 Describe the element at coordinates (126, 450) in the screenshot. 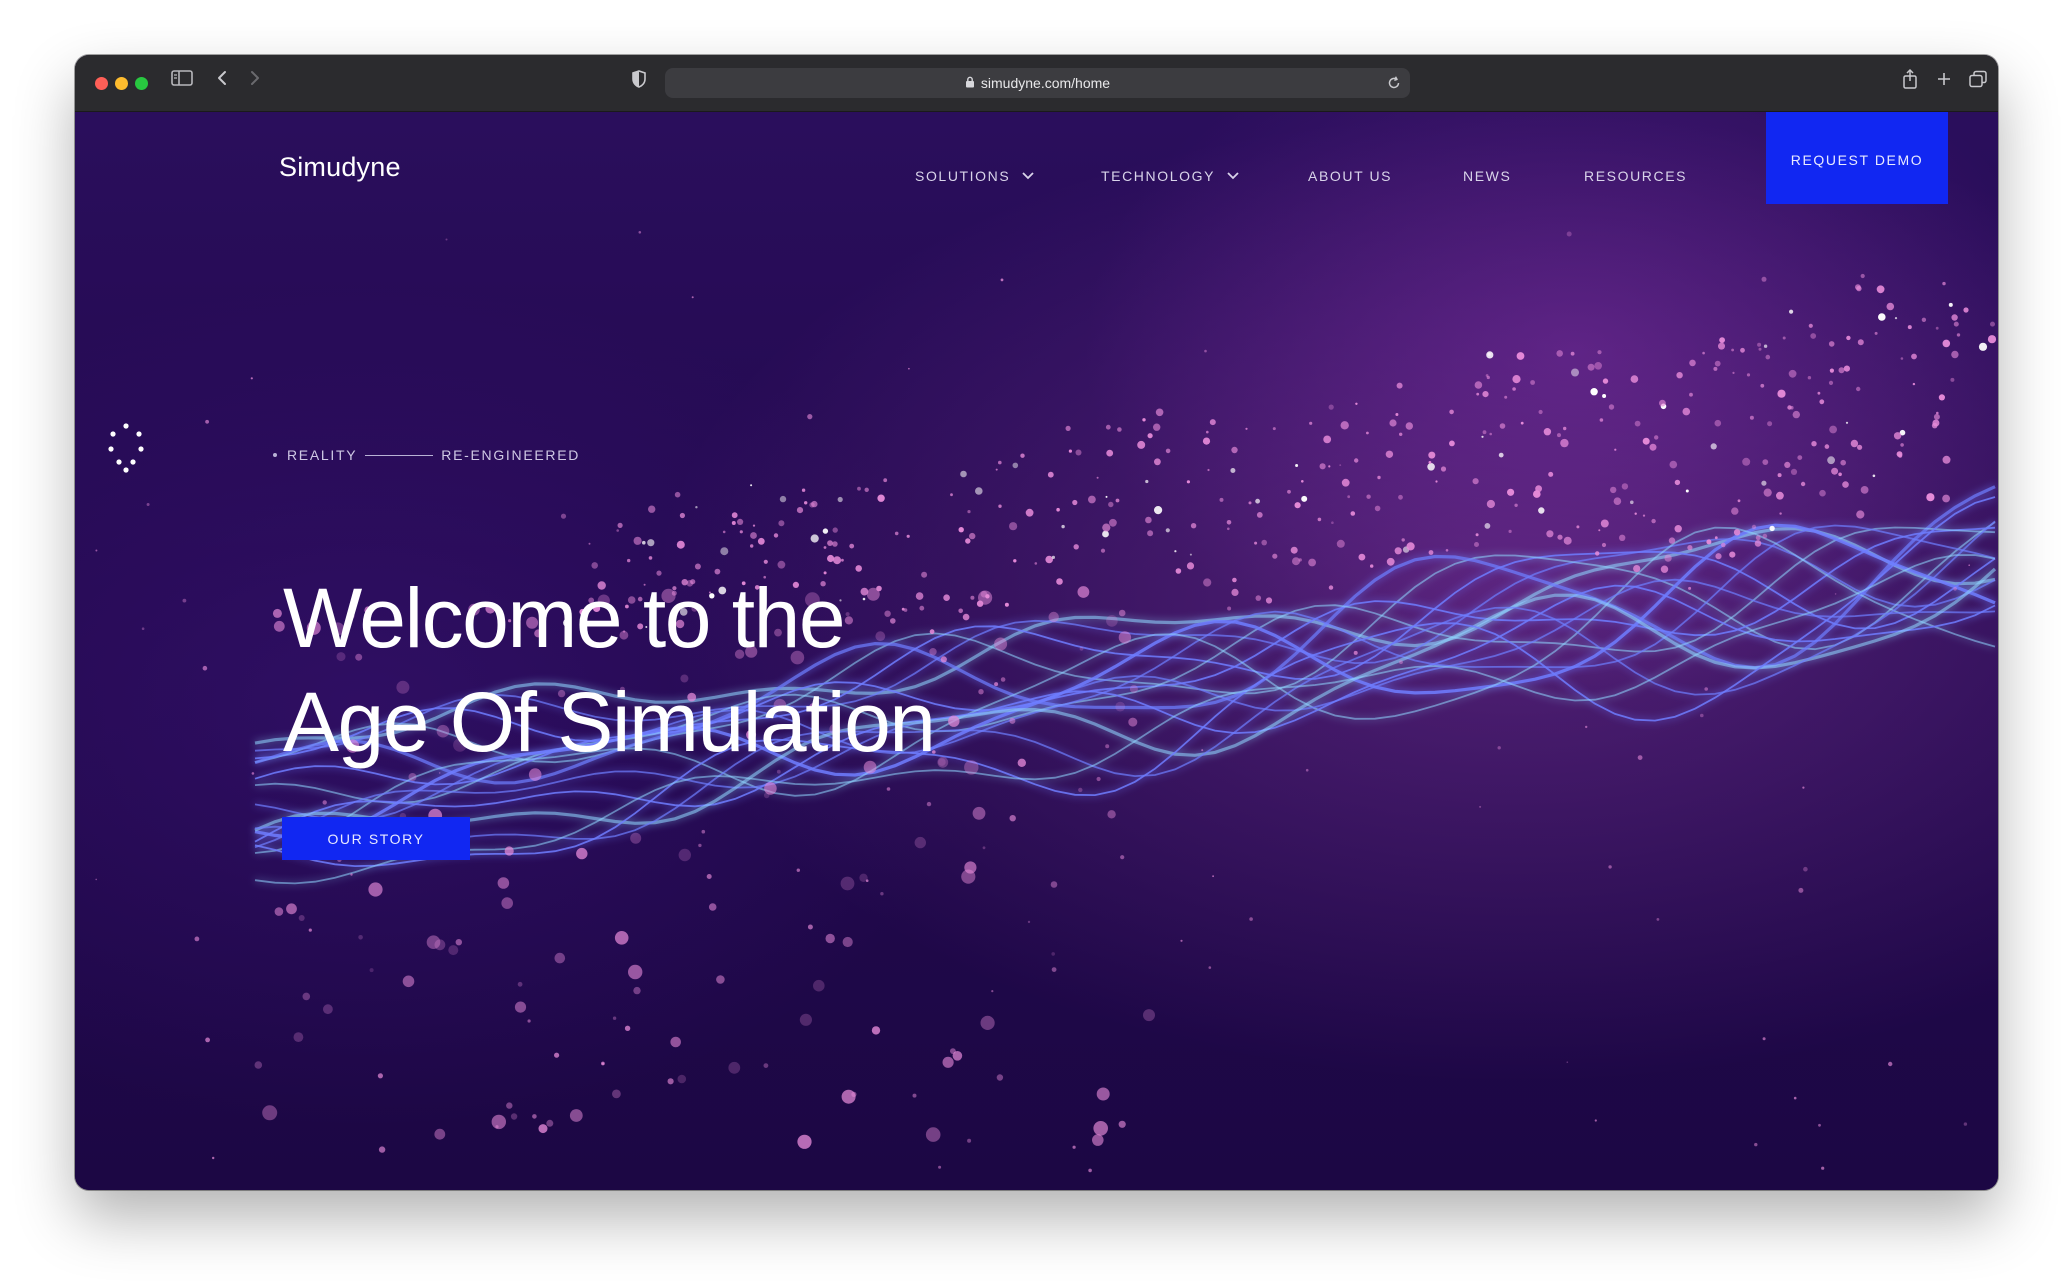

I see `dots-circle-icon` at that location.